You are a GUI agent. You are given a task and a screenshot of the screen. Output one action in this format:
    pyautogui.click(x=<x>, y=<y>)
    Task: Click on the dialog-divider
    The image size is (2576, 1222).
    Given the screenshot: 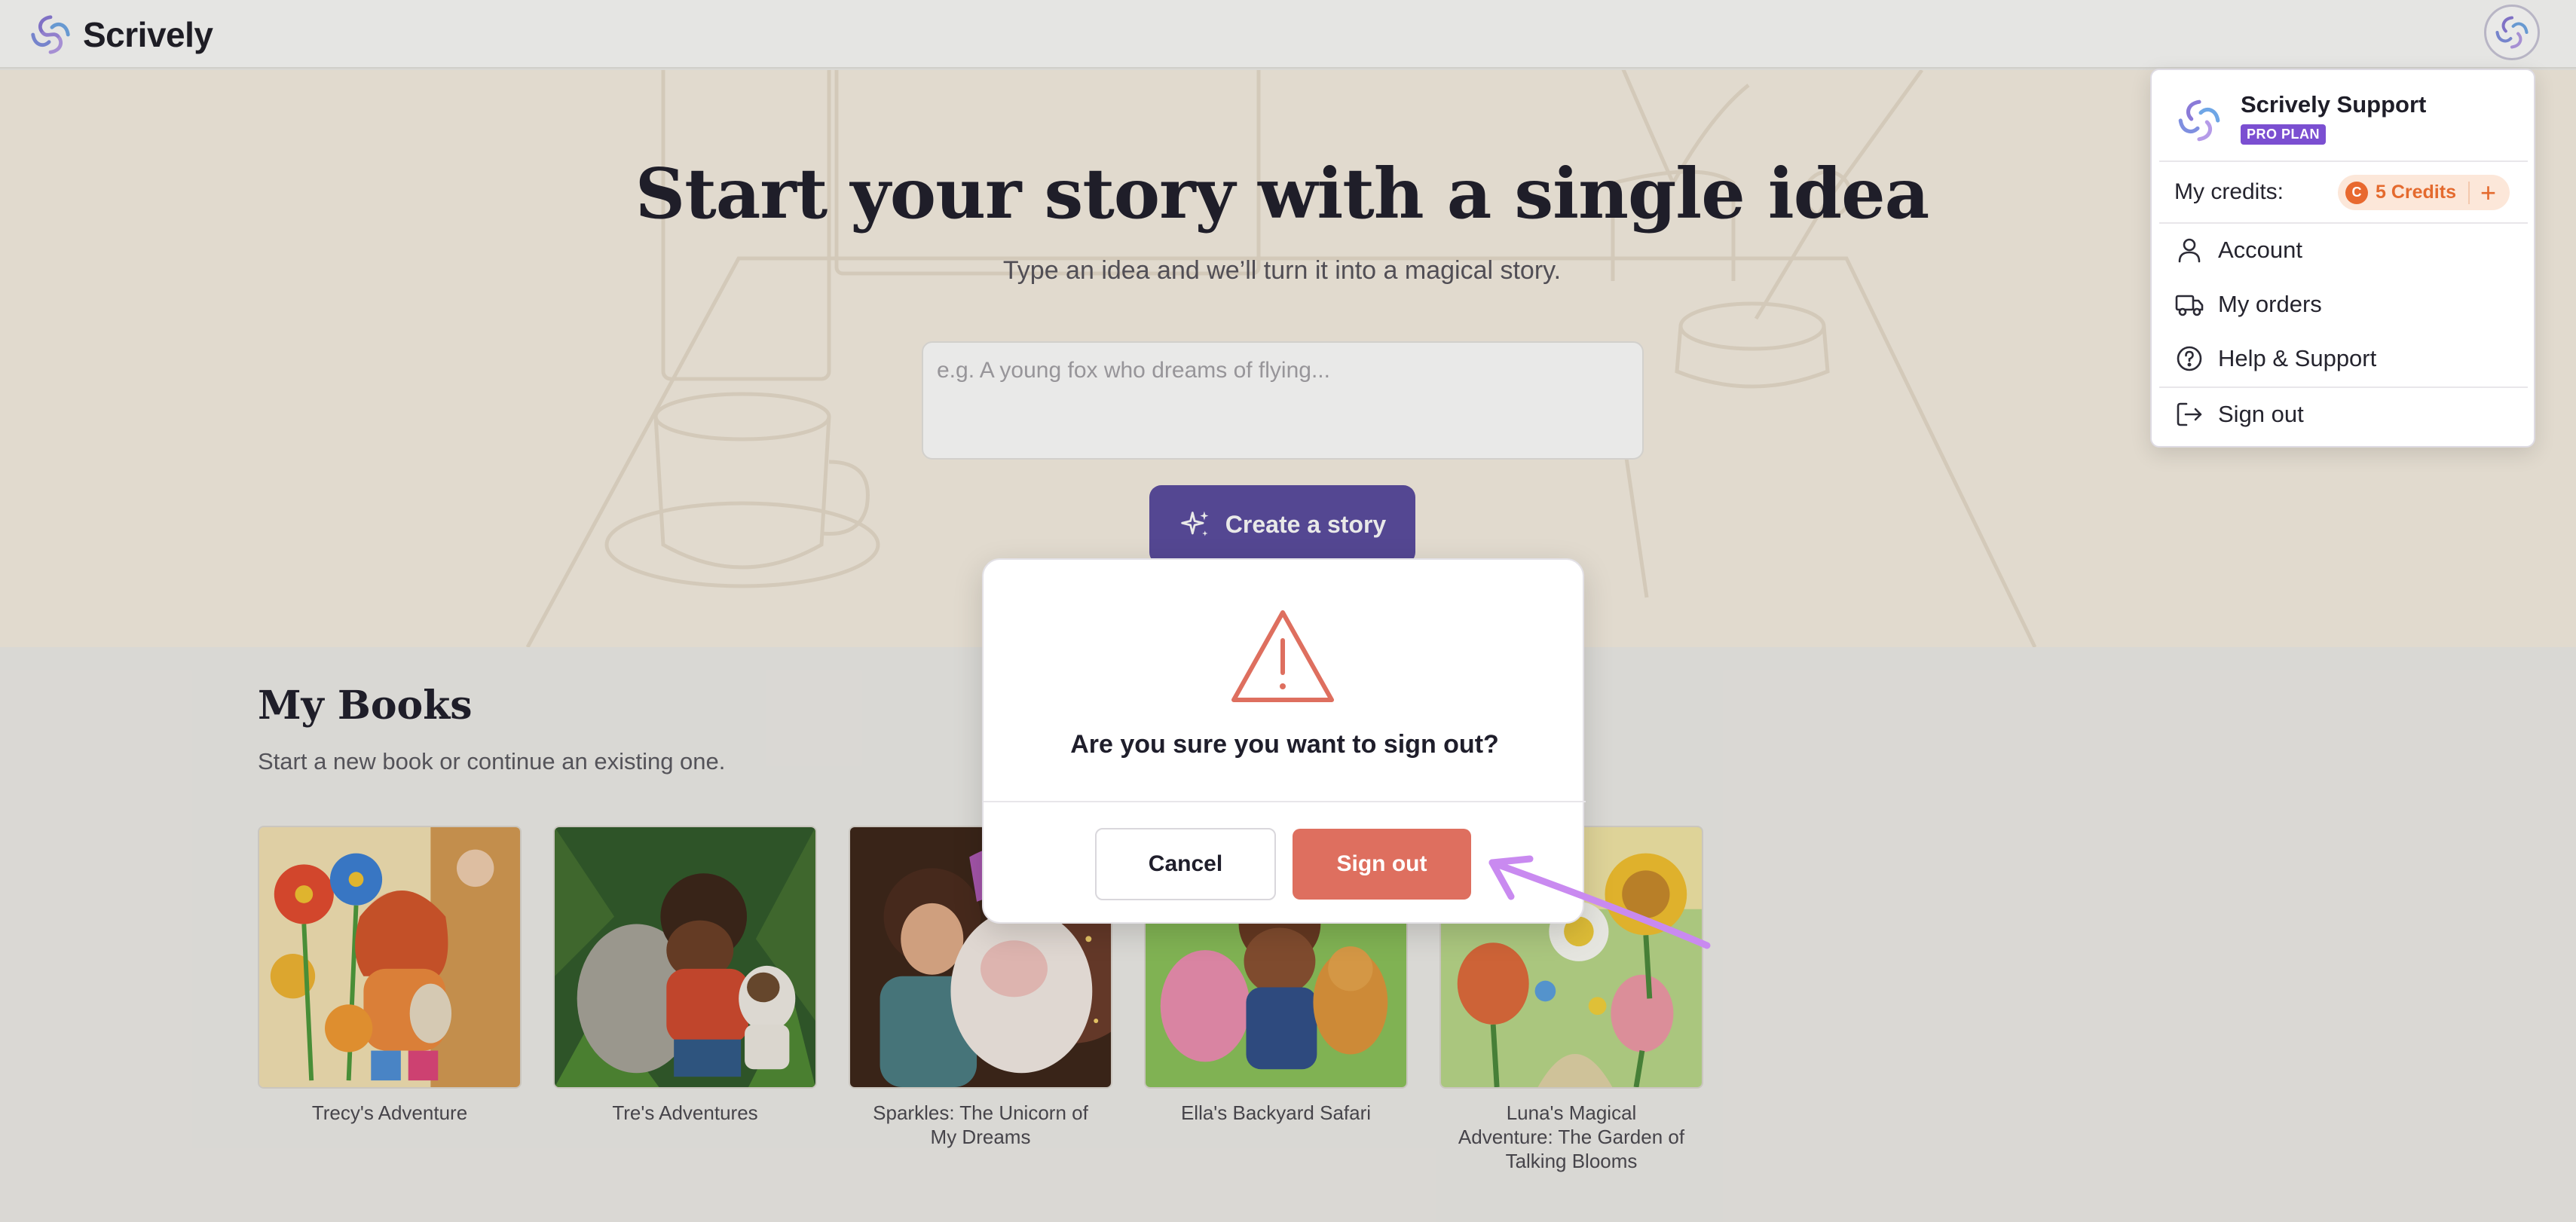 What is the action you would take?
    pyautogui.click(x=1285, y=802)
    